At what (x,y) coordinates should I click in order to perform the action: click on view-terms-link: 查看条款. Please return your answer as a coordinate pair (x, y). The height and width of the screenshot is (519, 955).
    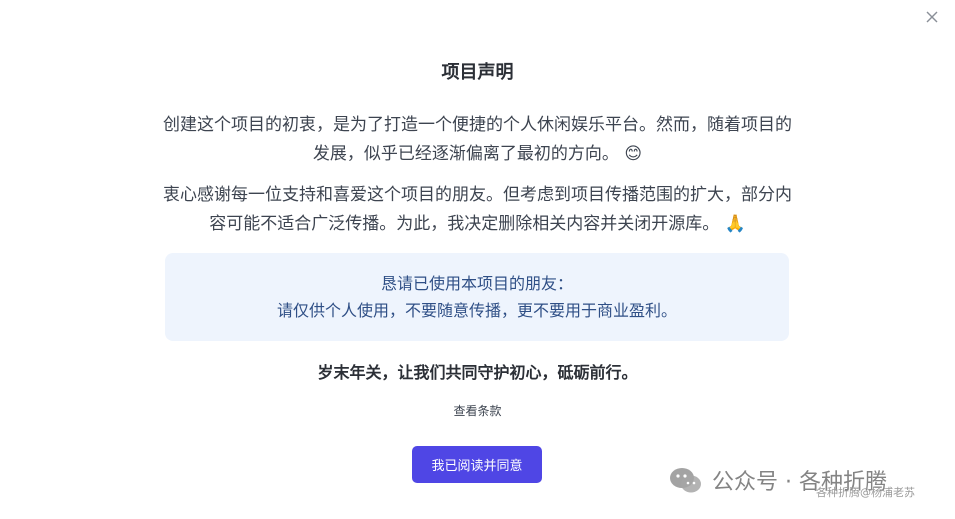
    Looking at the image, I should click on (477, 411).